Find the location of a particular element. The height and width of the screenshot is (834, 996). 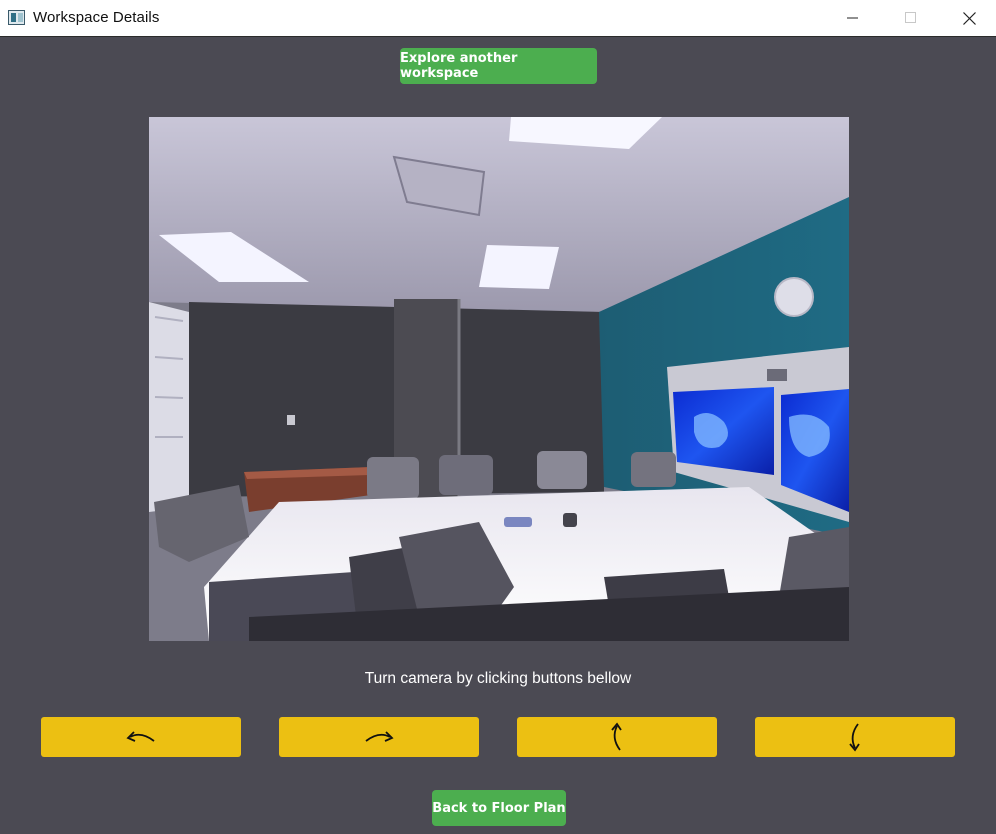

explore-another-workspace-button: Explore another workspace is located at coordinates (498, 66).